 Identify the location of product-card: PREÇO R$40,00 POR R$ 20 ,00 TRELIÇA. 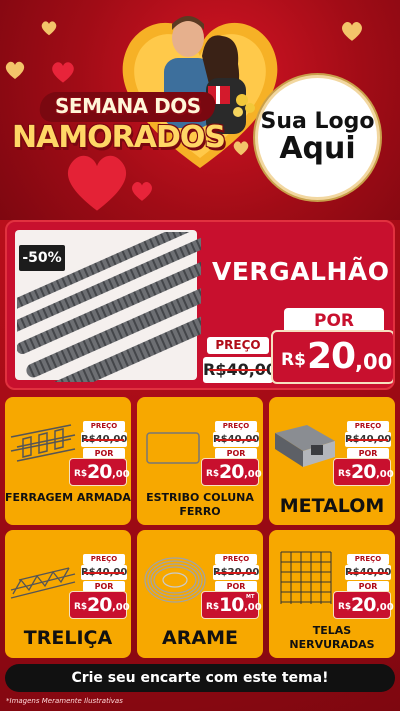
(68, 594).